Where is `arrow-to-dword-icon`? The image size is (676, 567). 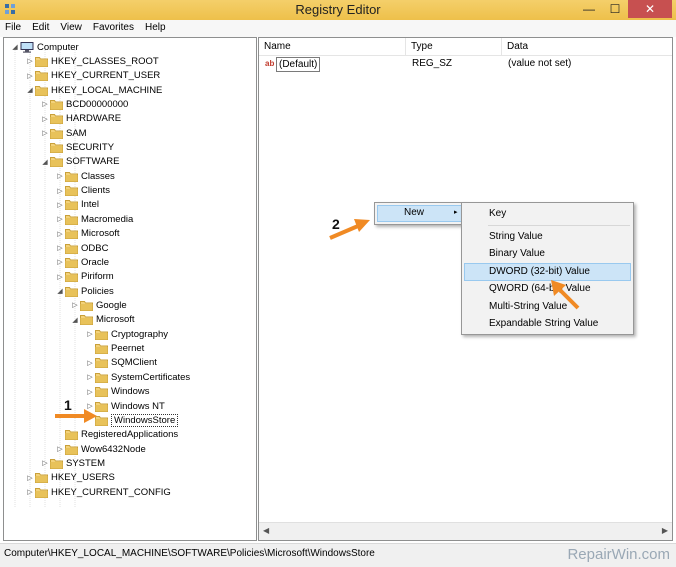 arrow-to-dword-icon is located at coordinates (565, 295).